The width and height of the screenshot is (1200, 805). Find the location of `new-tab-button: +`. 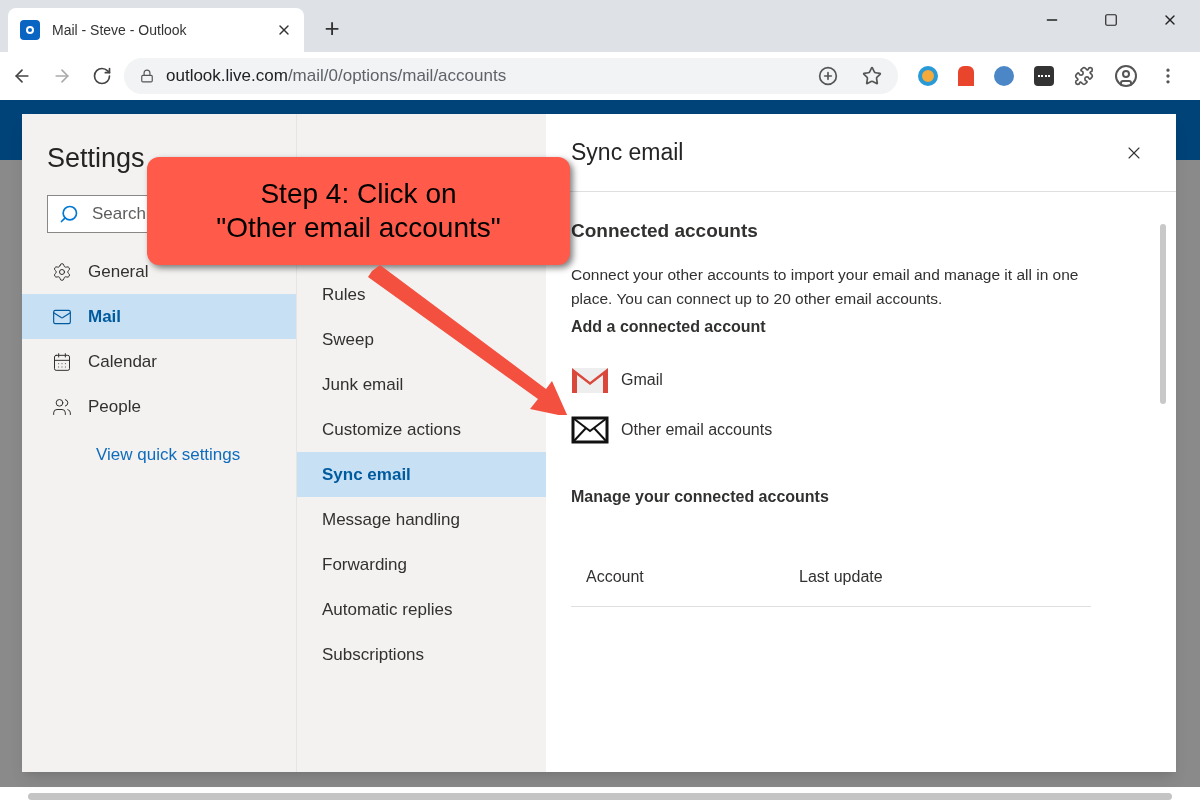

new-tab-button: + is located at coordinates (332, 28).